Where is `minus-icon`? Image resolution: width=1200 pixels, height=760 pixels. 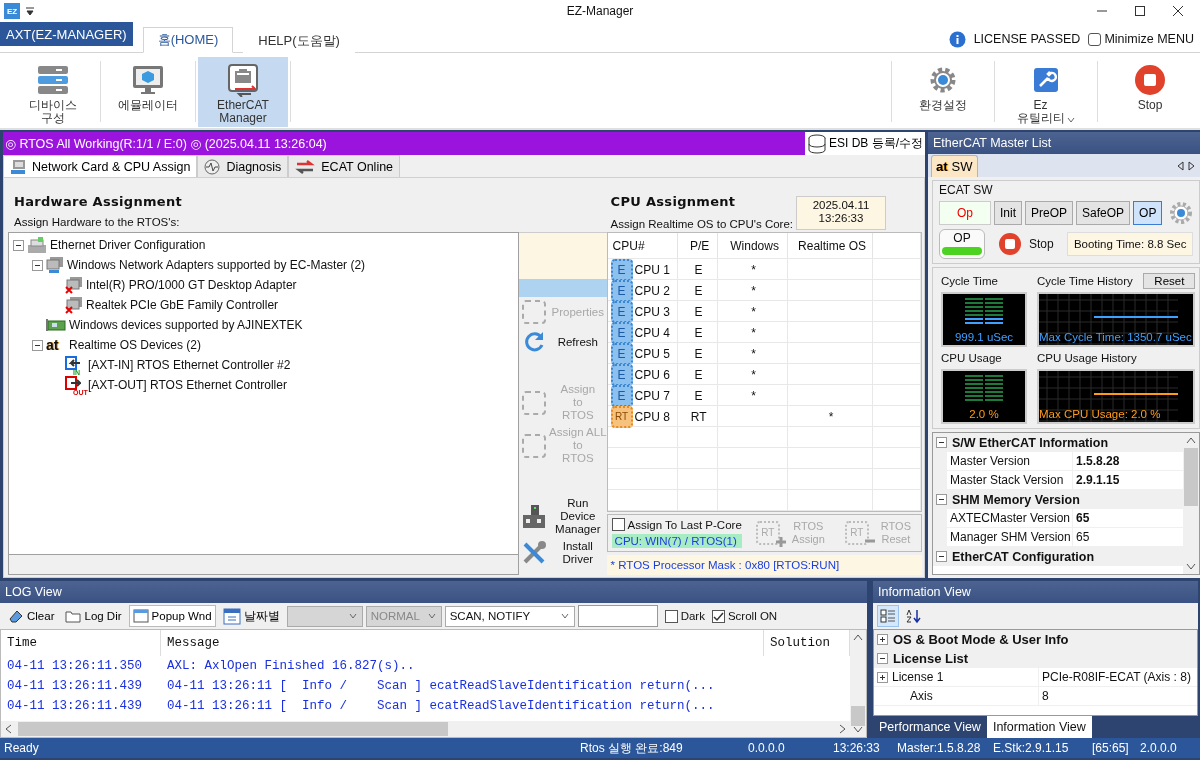
minus-icon is located at coordinates (869, 541).